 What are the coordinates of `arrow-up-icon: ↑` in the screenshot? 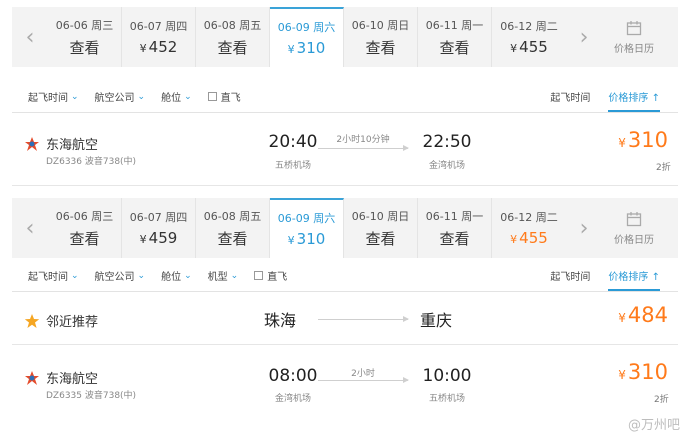 It's located at (655, 98).